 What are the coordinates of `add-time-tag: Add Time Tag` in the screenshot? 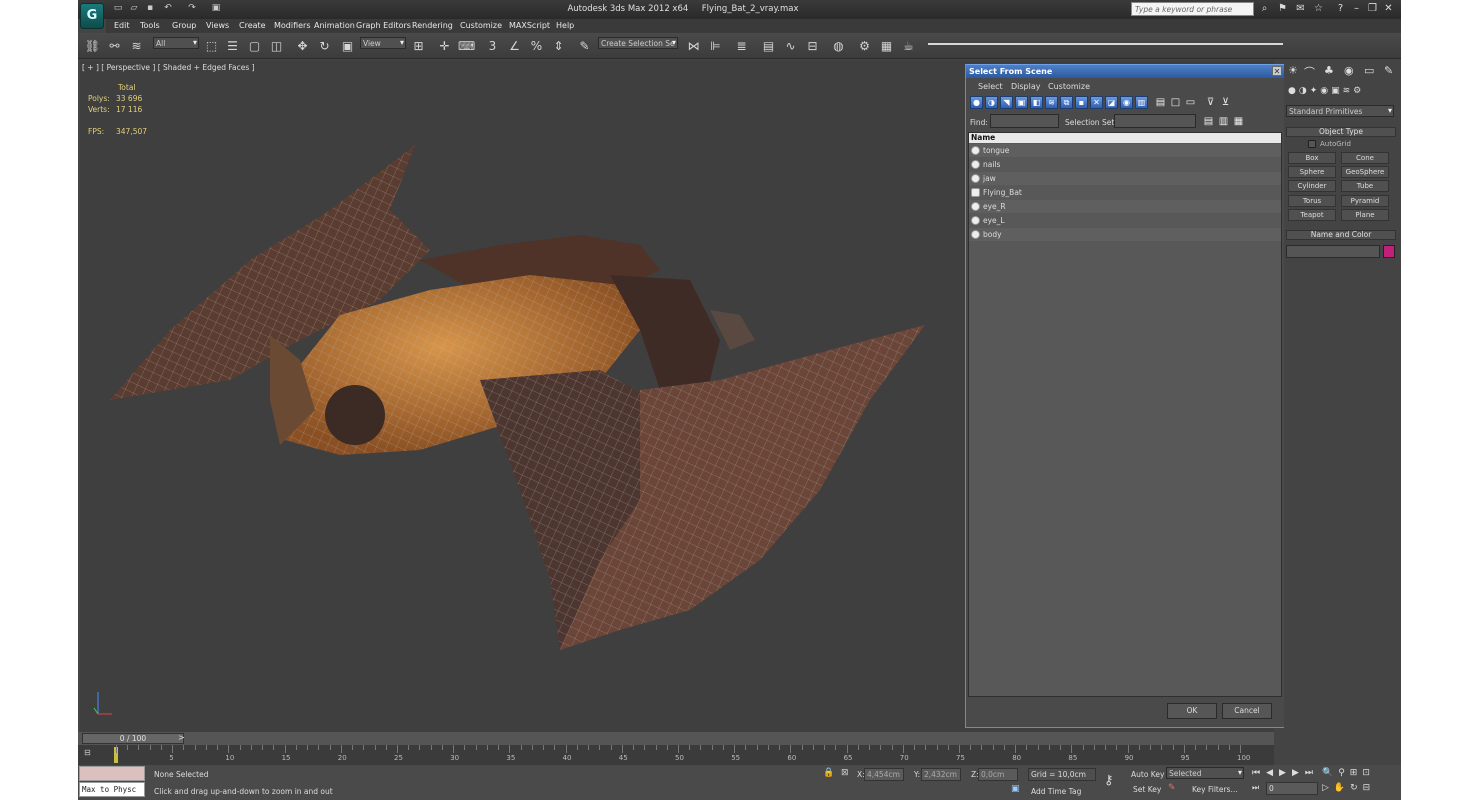 It's located at (1056, 791).